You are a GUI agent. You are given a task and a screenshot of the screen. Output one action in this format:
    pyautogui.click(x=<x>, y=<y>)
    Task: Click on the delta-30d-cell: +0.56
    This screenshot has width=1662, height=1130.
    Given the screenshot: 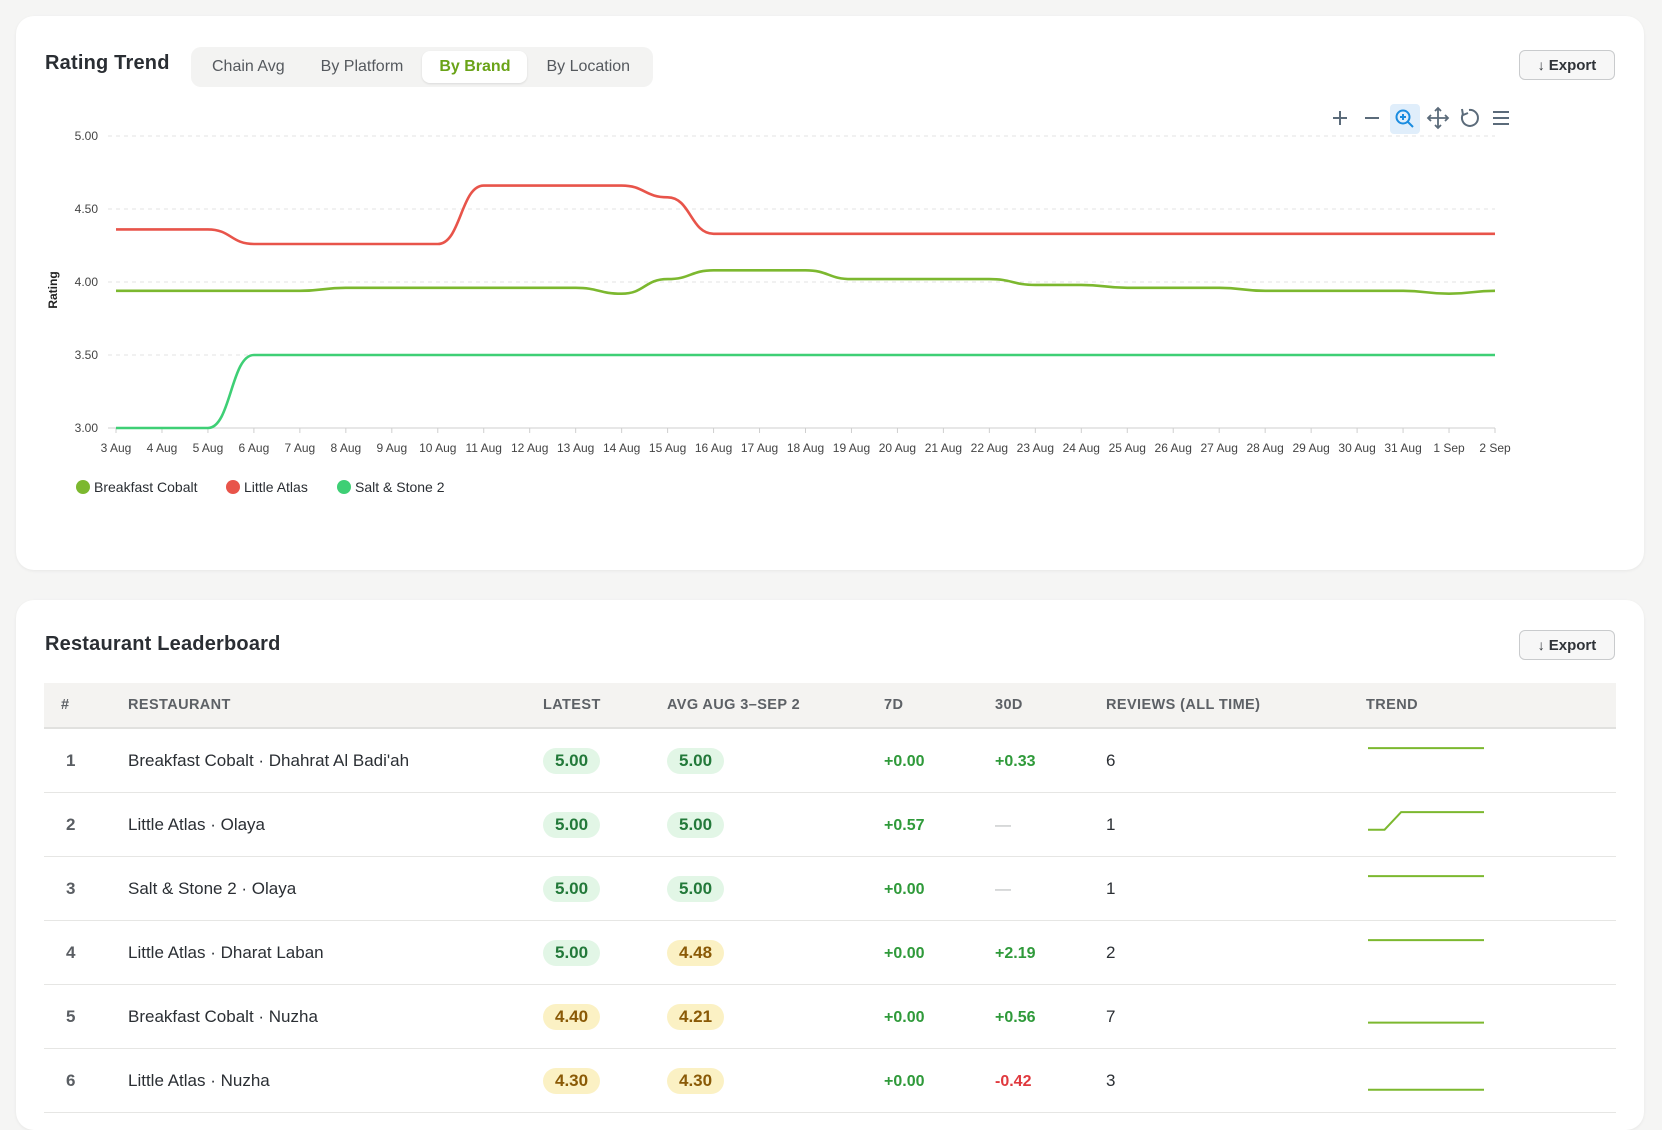 What is the action you would take?
    pyautogui.click(x=1050, y=1016)
    